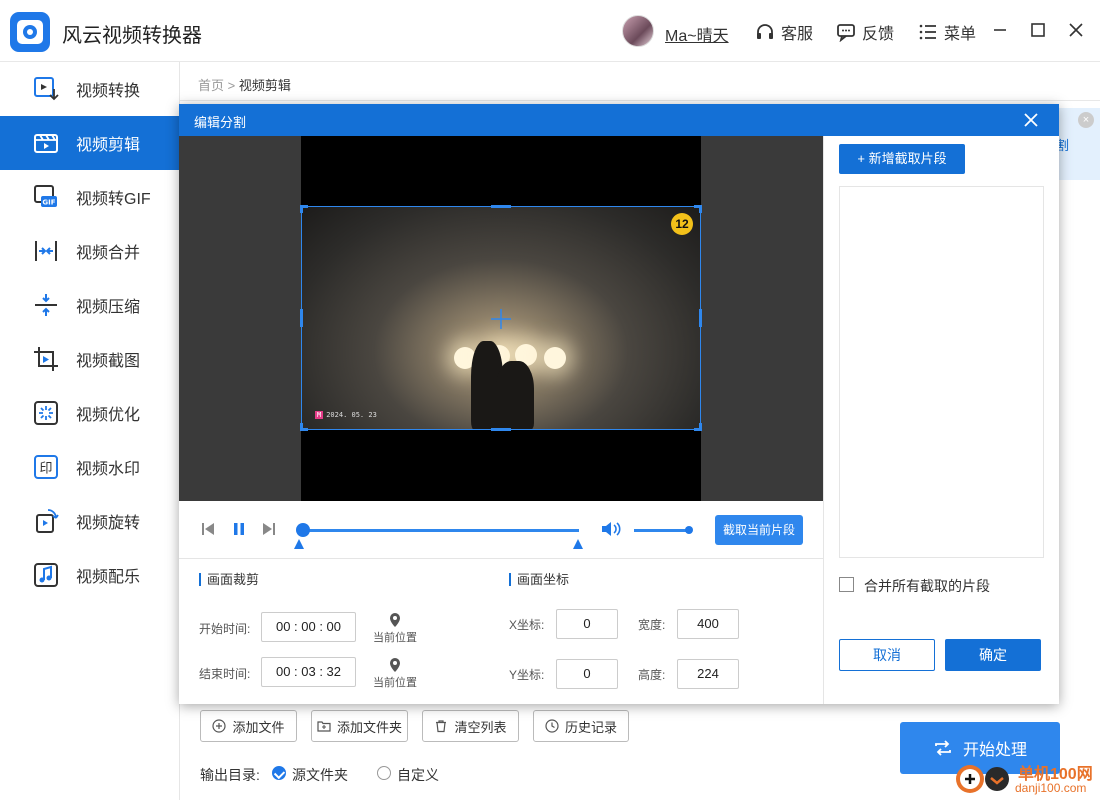 This screenshot has width=1100, height=800. I want to click on user-avatar, so click(638, 31).